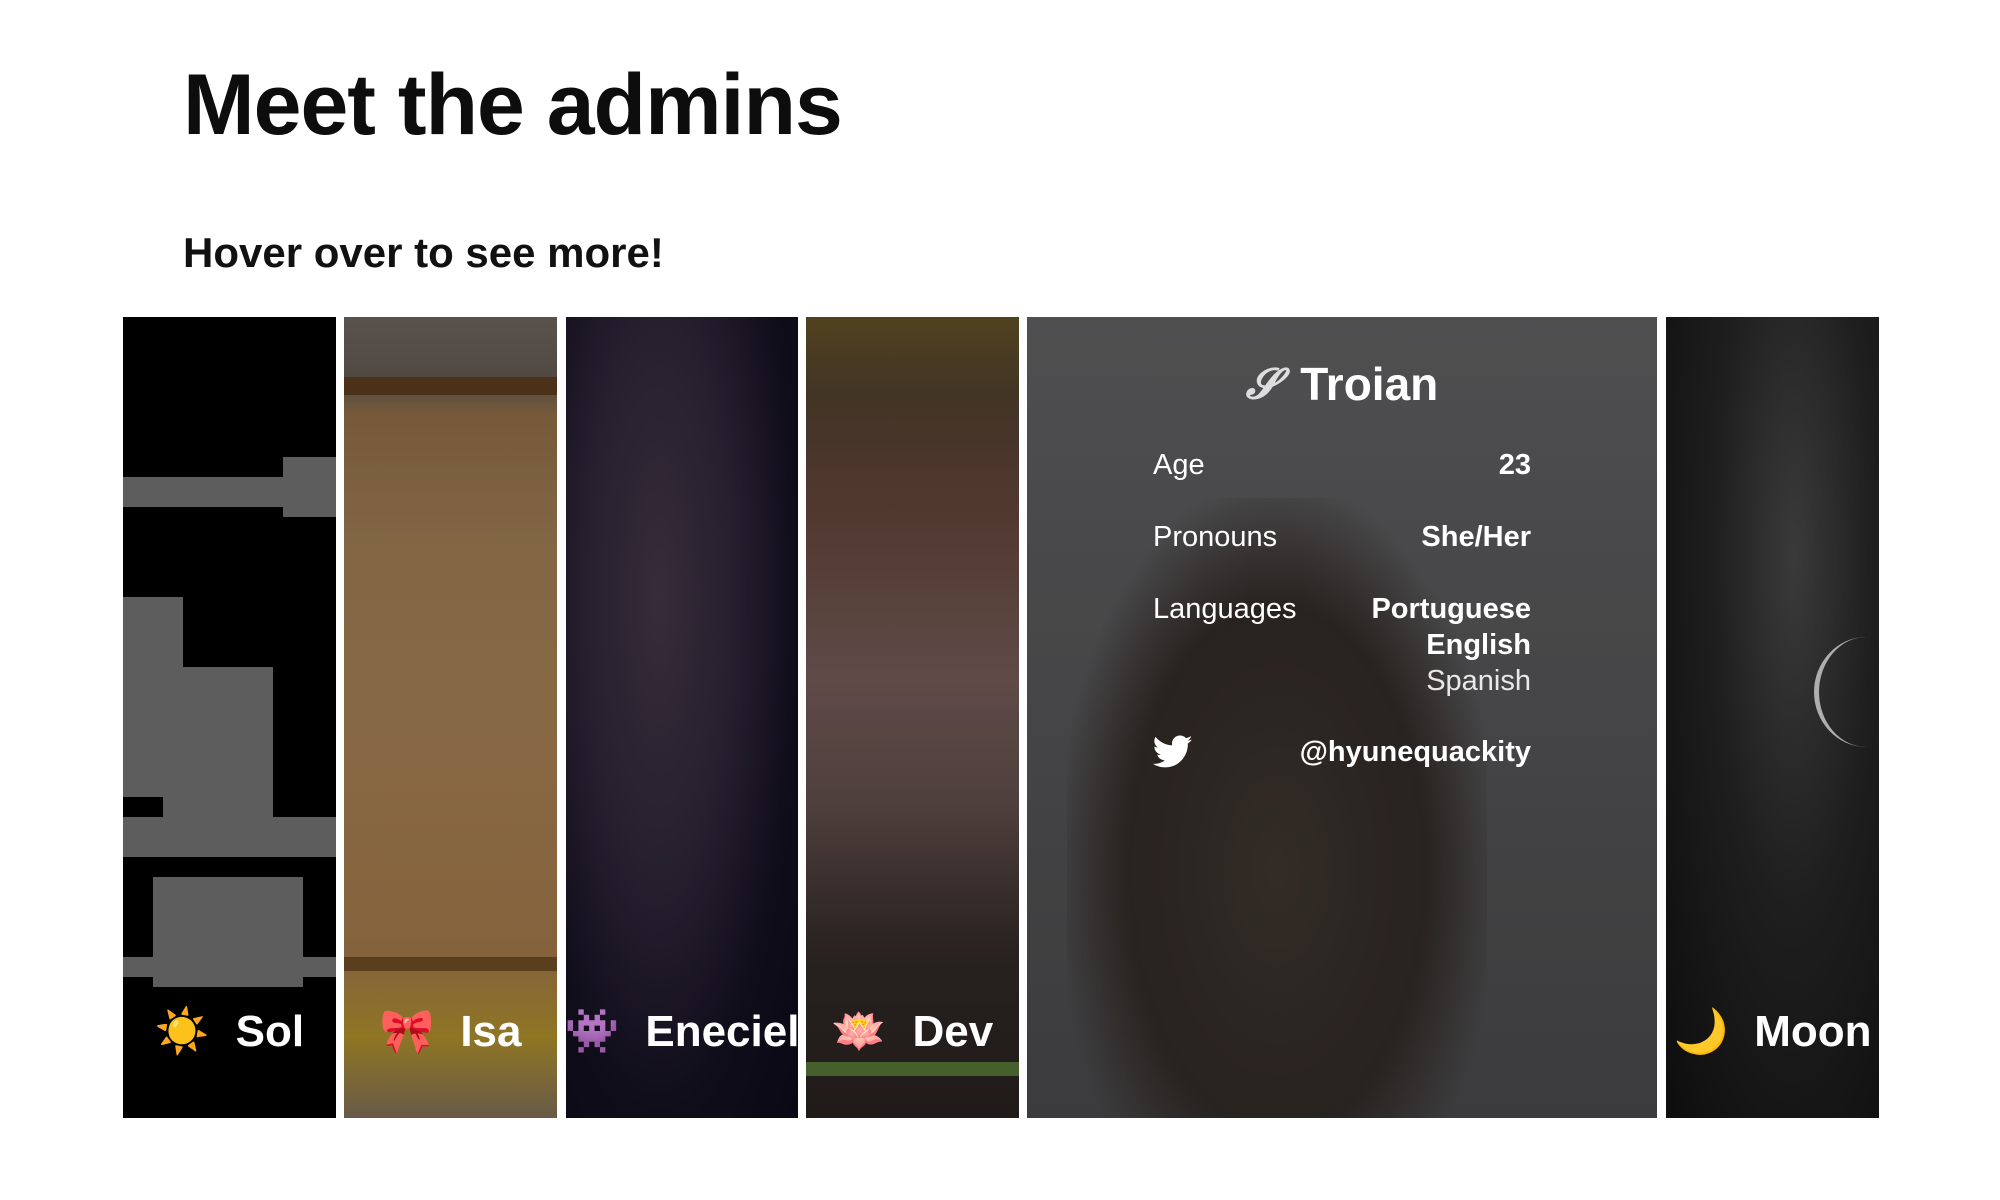 This screenshot has height=1200, width=2000. Describe the element at coordinates (1342, 645) in the screenshot. I see `detail-row-languages: Languages Portuguese English Spanish` at that location.